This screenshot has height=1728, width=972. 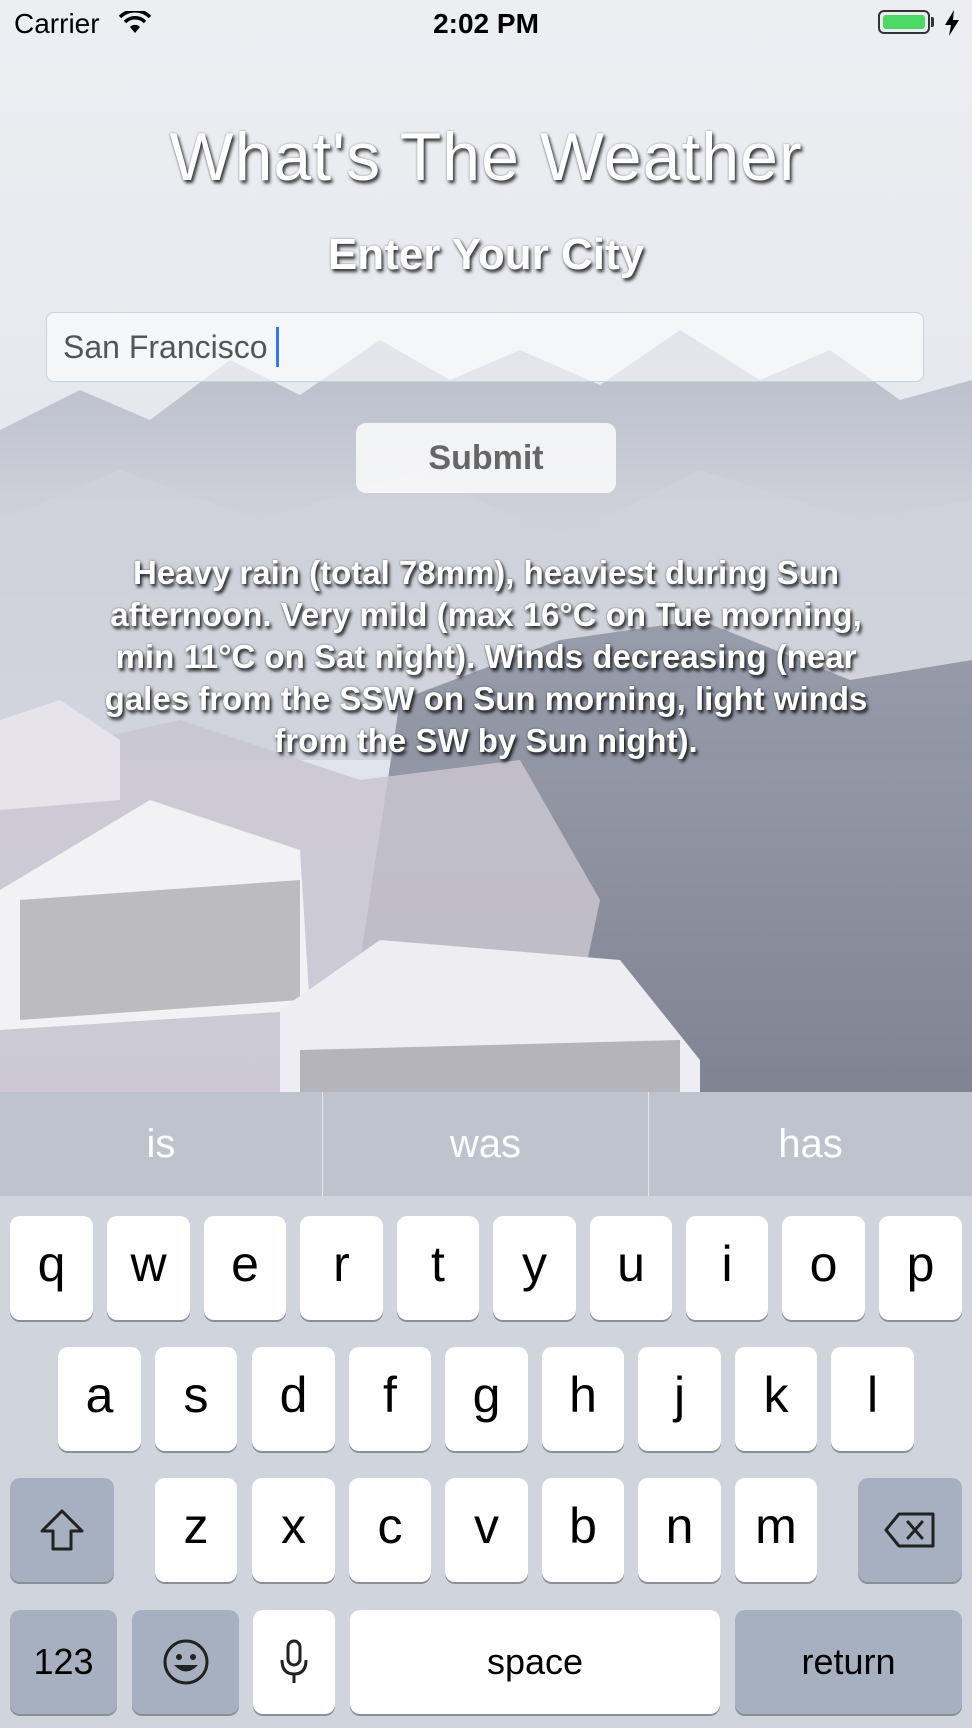 I want to click on emoji-key, so click(x=185, y=1662).